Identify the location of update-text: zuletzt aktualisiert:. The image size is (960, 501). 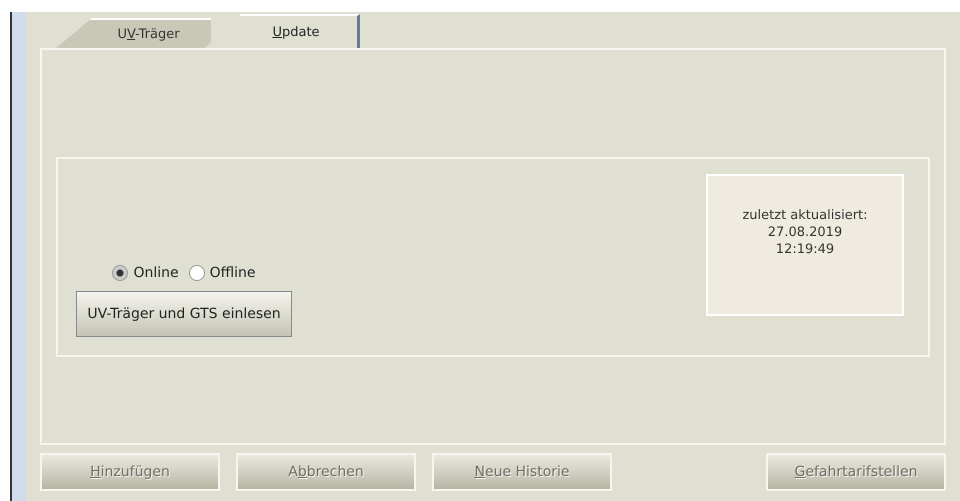
(805, 215).